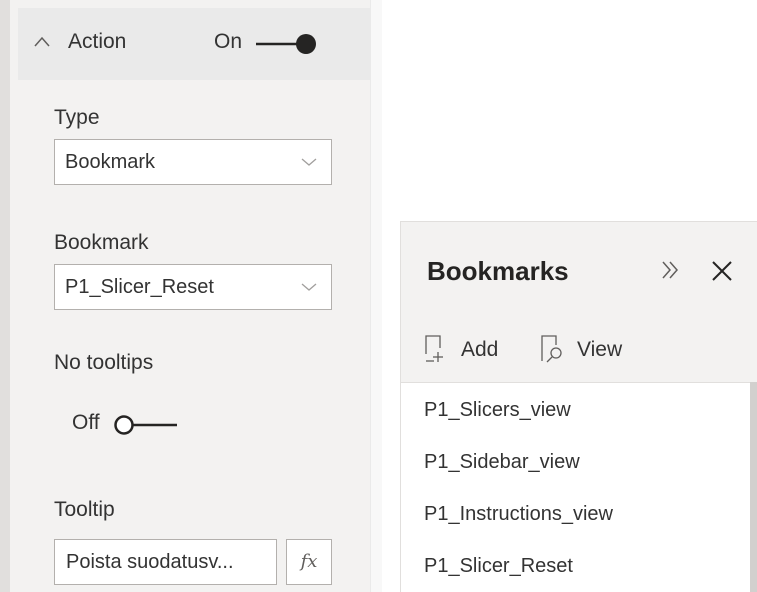 This screenshot has height=592, width=757. I want to click on bookmark-dropdown-value: P1_Slicer_Reset, so click(139, 287).